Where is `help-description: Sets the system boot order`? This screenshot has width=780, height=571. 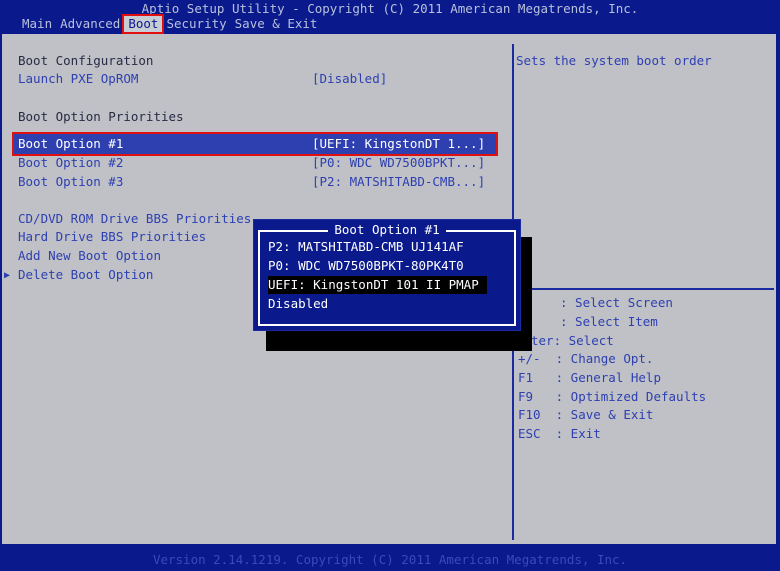
help-description: Sets the system boot order is located at coordinates (614, 60).